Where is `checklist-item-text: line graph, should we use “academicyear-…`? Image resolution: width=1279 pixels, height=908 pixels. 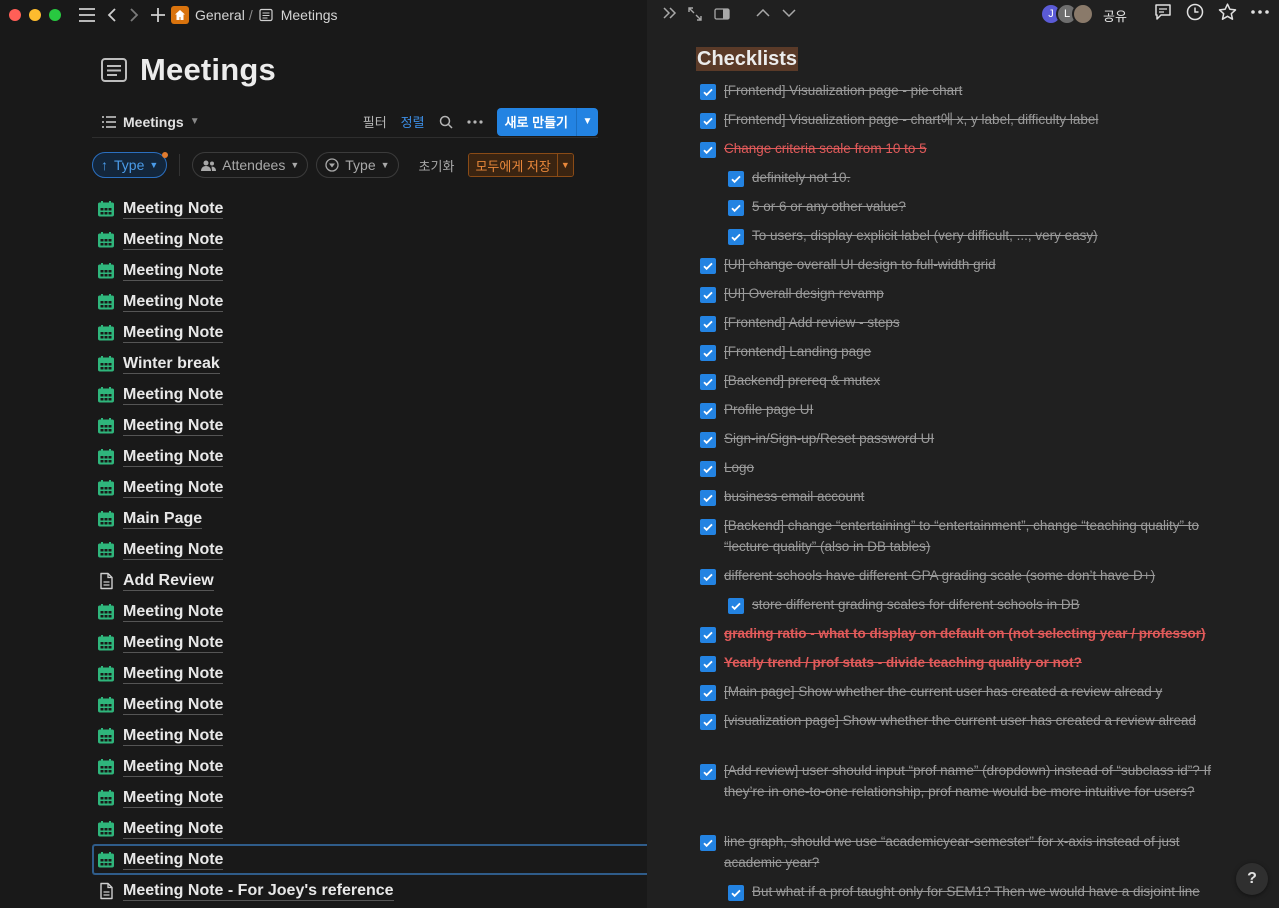
checklist-item-text: line graph, should we use “academicyear-… is located at coordinates (982, 852).